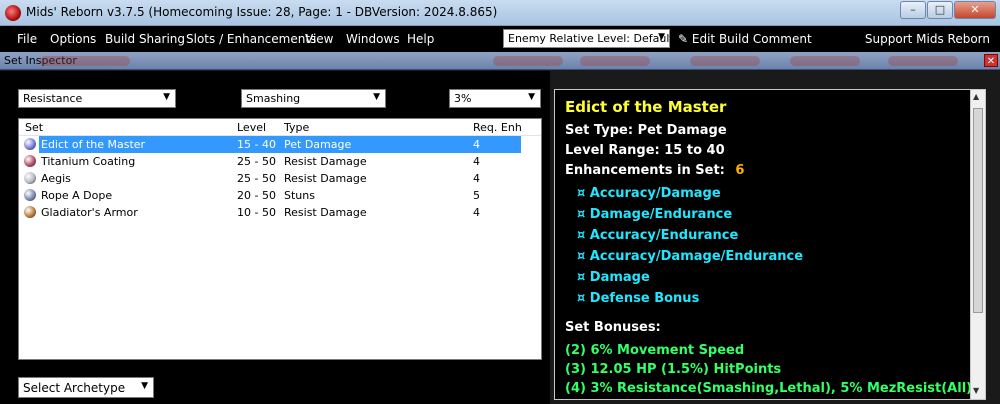  I want to click on column-header-req-enh: Req. Enh, so click(497, 127).